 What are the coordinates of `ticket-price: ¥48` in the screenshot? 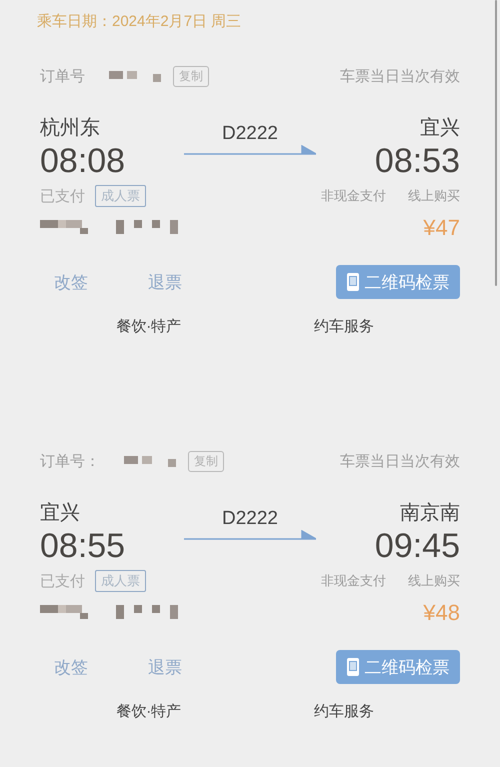 It's located at (441, 613).